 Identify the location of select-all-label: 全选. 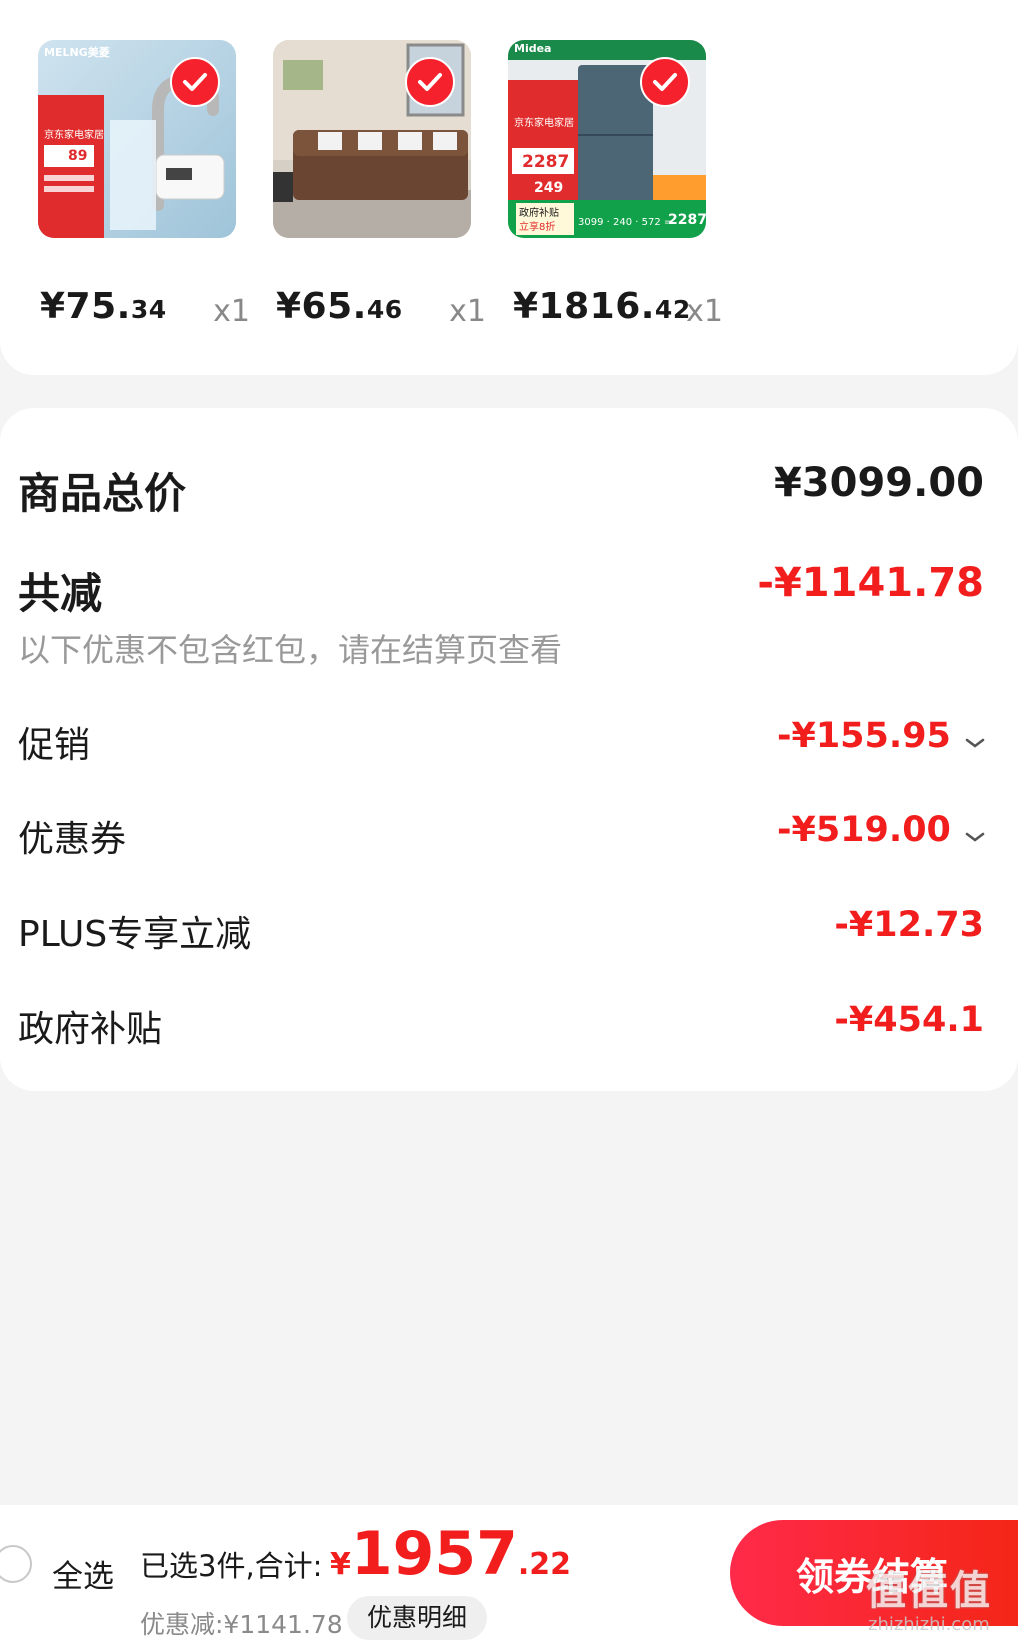
(83, 1573).